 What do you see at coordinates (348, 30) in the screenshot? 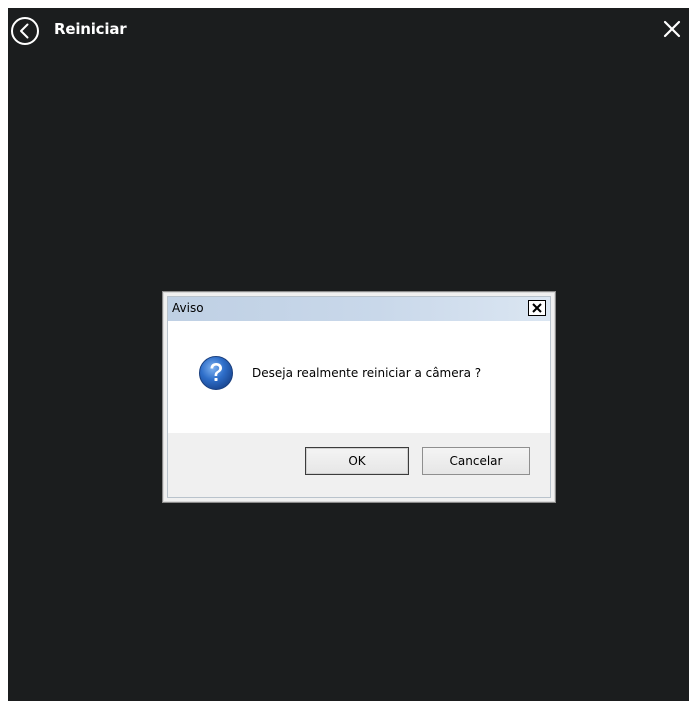
I see `header: Reiniciar` at bounding box center [348, 30].